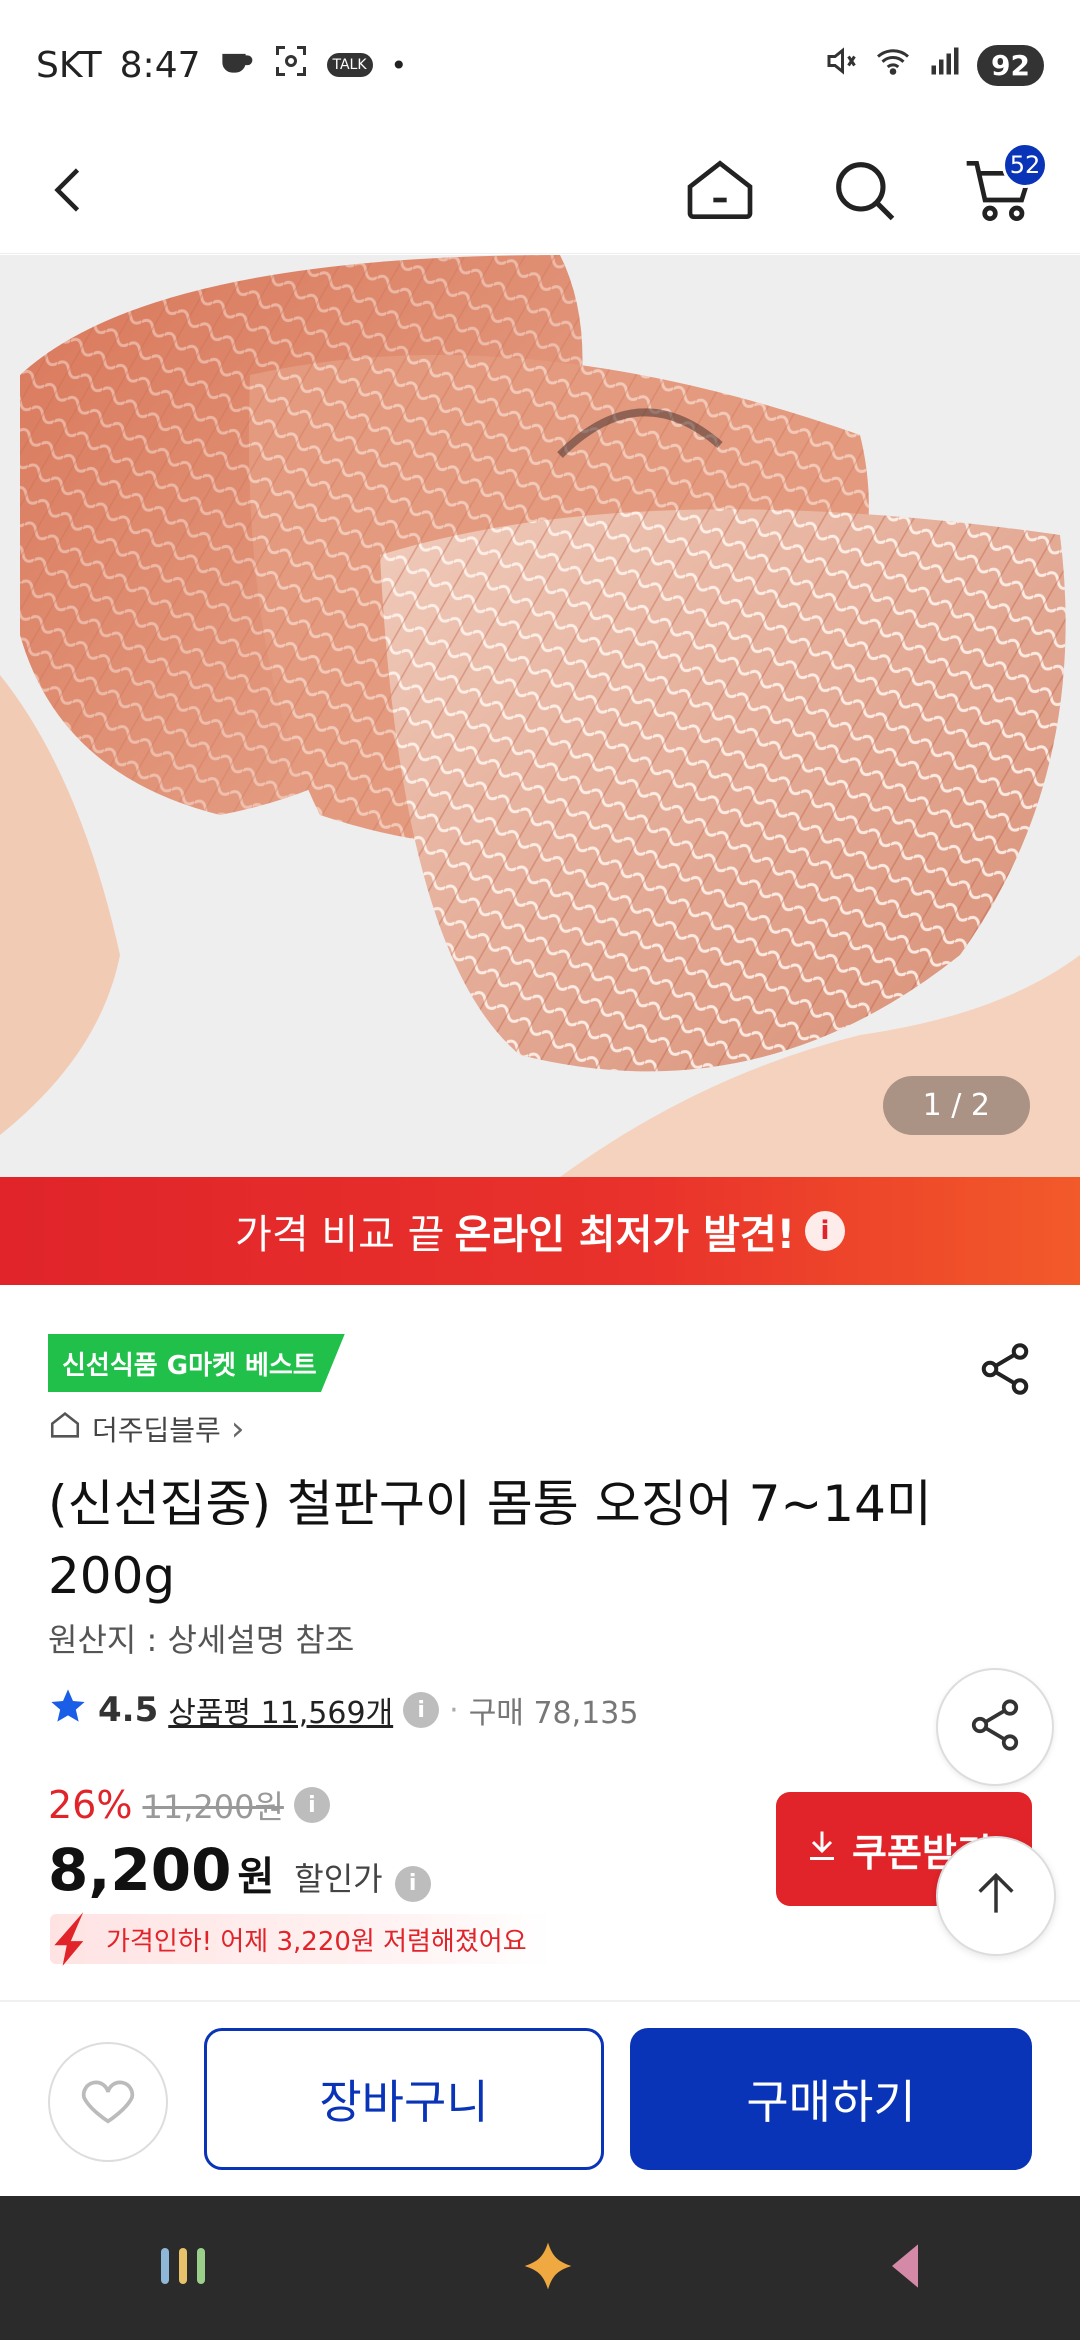 The height and width of the screenshot is (2340, 1080). I want to click on lowest-price-banner: 가격 비교 끝 온라인 최저가 발견! i, so click(540, 1231).